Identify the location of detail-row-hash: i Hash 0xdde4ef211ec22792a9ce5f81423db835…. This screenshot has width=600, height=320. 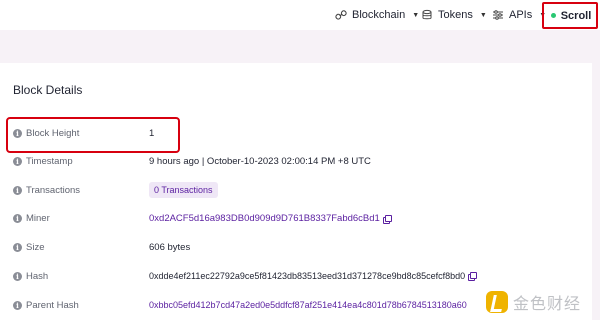
(296, 277).